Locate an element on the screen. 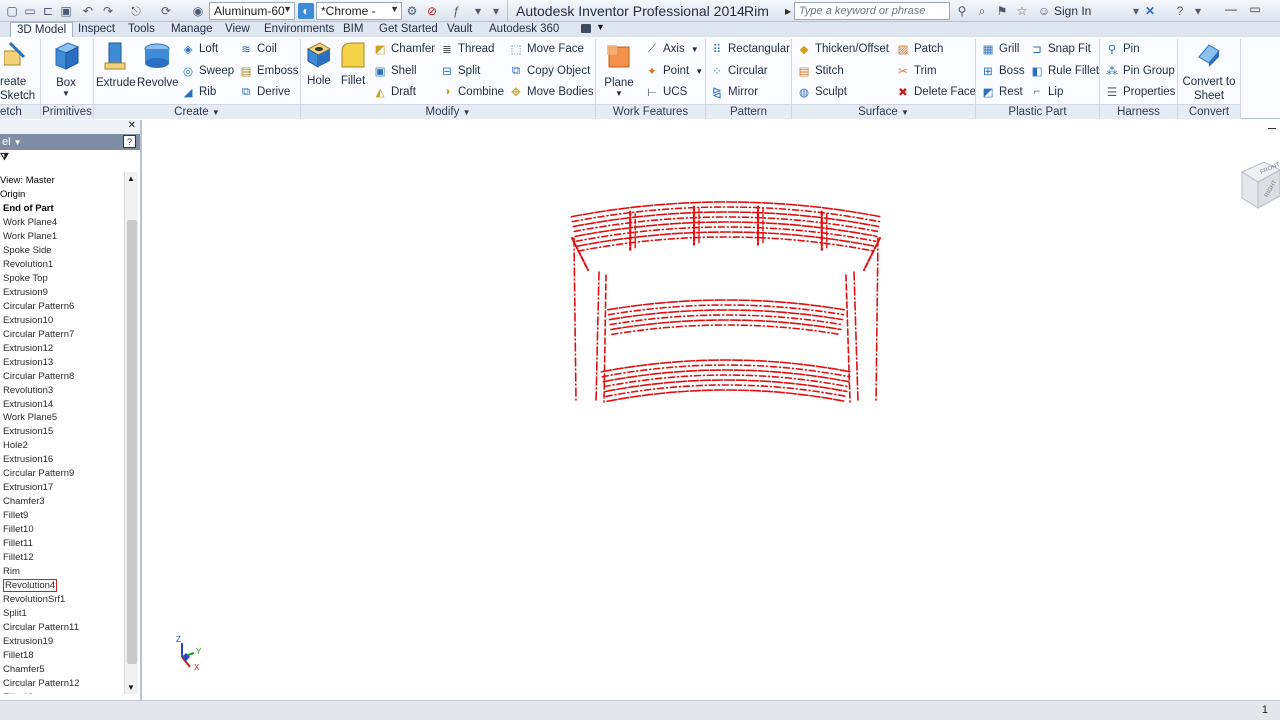 The height and width of the screenshot is (720, 1280). panel-title-create: Create ▼ is located at coordinates (197, 111).